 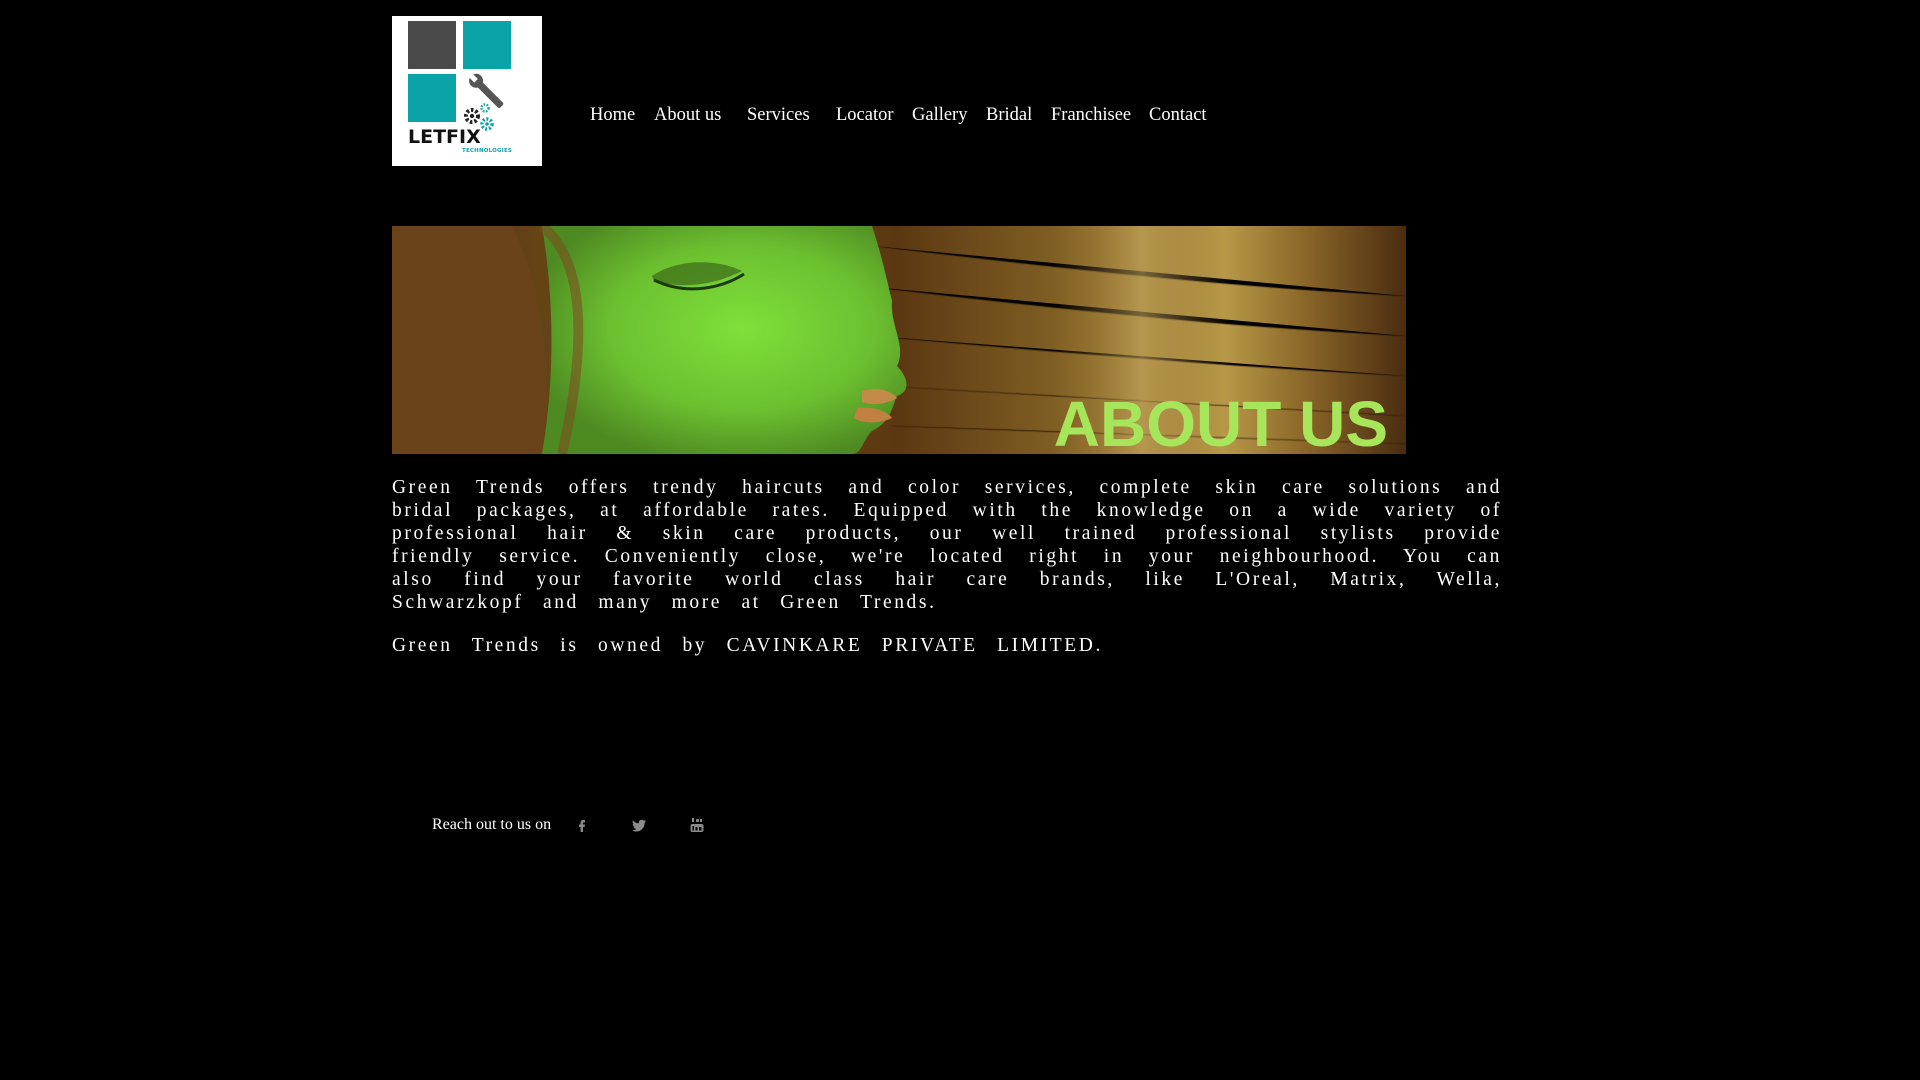 What do you see at coordinates (639, 825) in the screenshot?
I see `twitter-icon` at bounding box center [639, 825].